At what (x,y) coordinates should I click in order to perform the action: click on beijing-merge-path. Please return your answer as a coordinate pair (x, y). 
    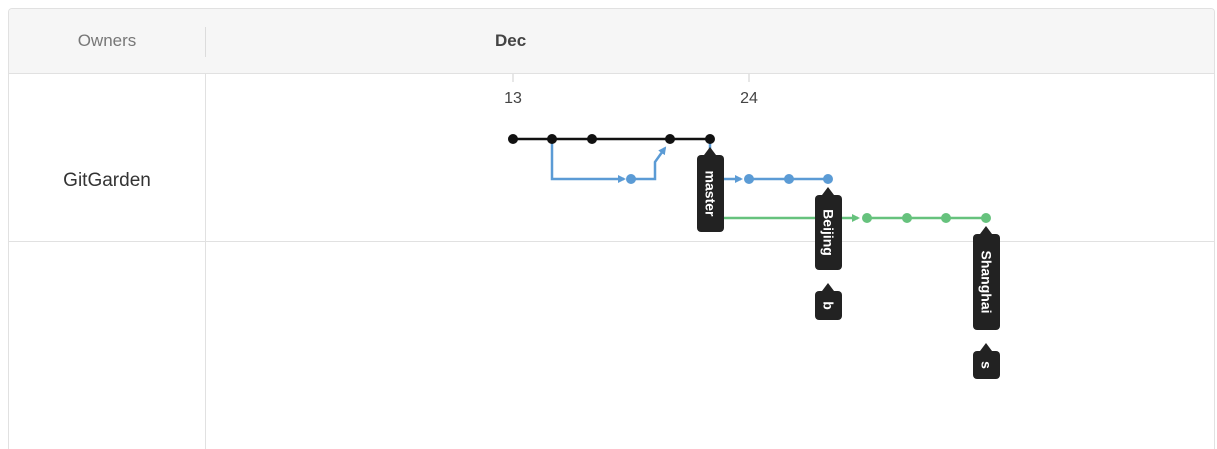
    Looking at the image, I should click on (649, 163).